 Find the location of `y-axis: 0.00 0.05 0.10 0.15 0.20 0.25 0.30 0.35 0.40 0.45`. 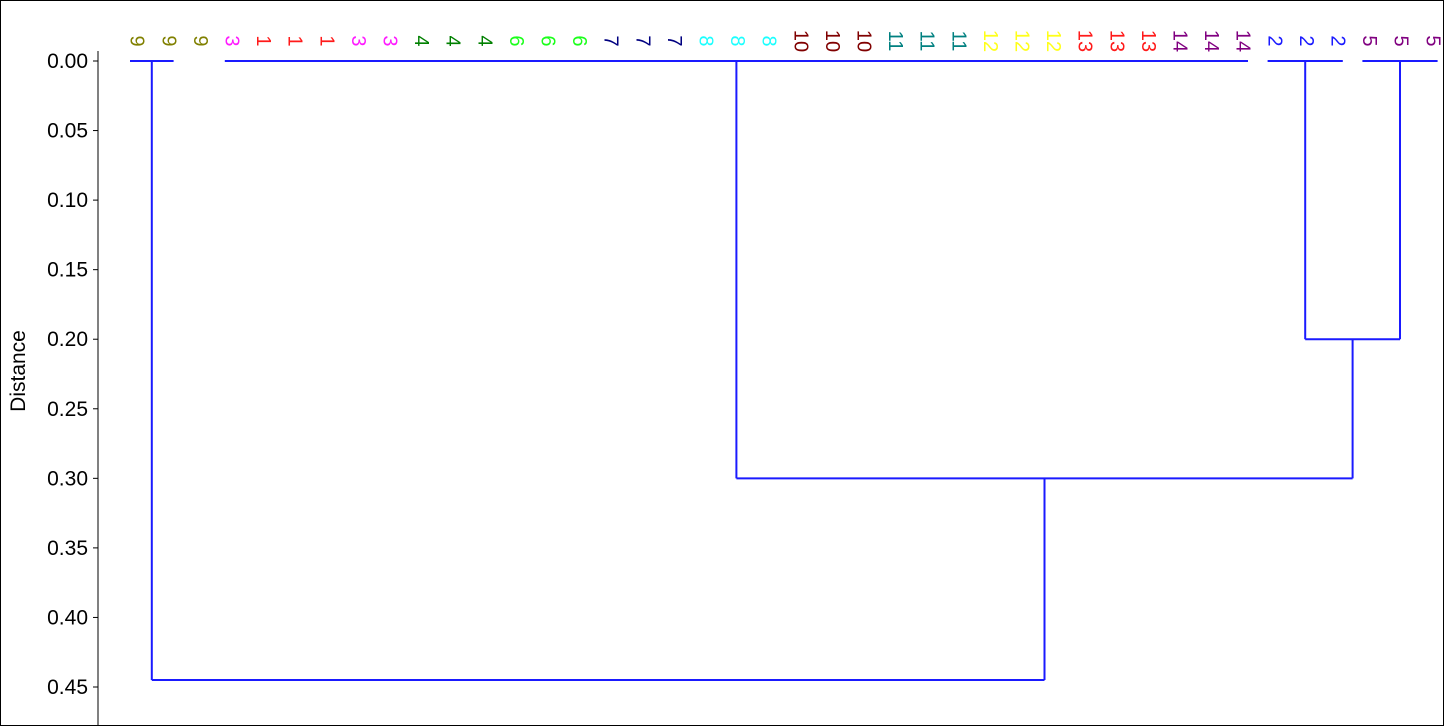

y-axis: 0.00 0.05 0.10 0.15 0.20 0.25 0.30 0.35 0.40 0.45 is located at coordinates (73, 387).